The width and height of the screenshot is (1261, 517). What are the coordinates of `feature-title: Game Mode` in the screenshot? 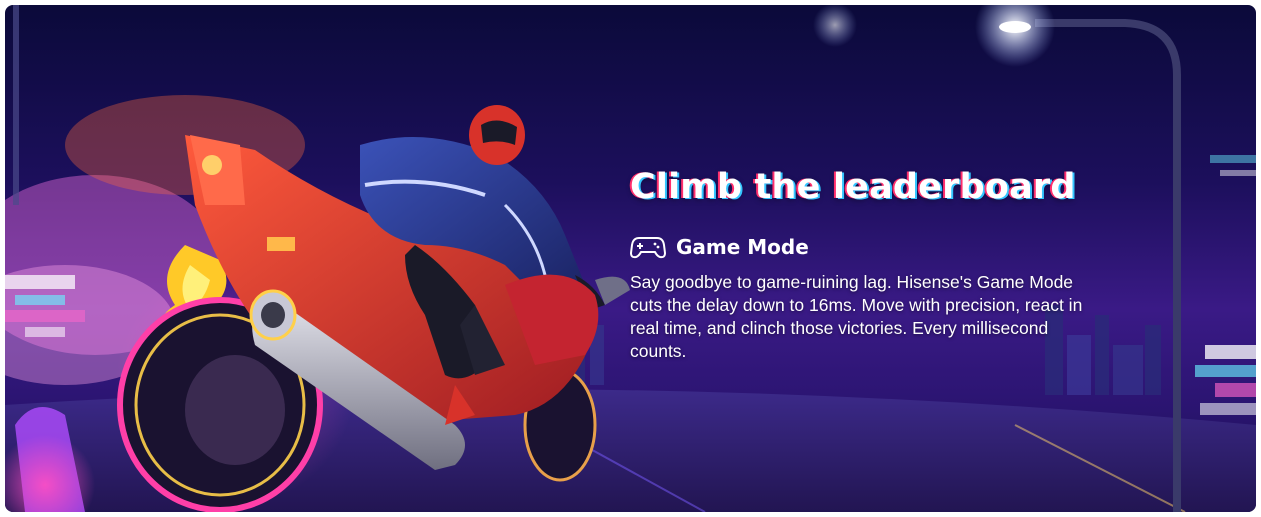 It's located at (742, 247).